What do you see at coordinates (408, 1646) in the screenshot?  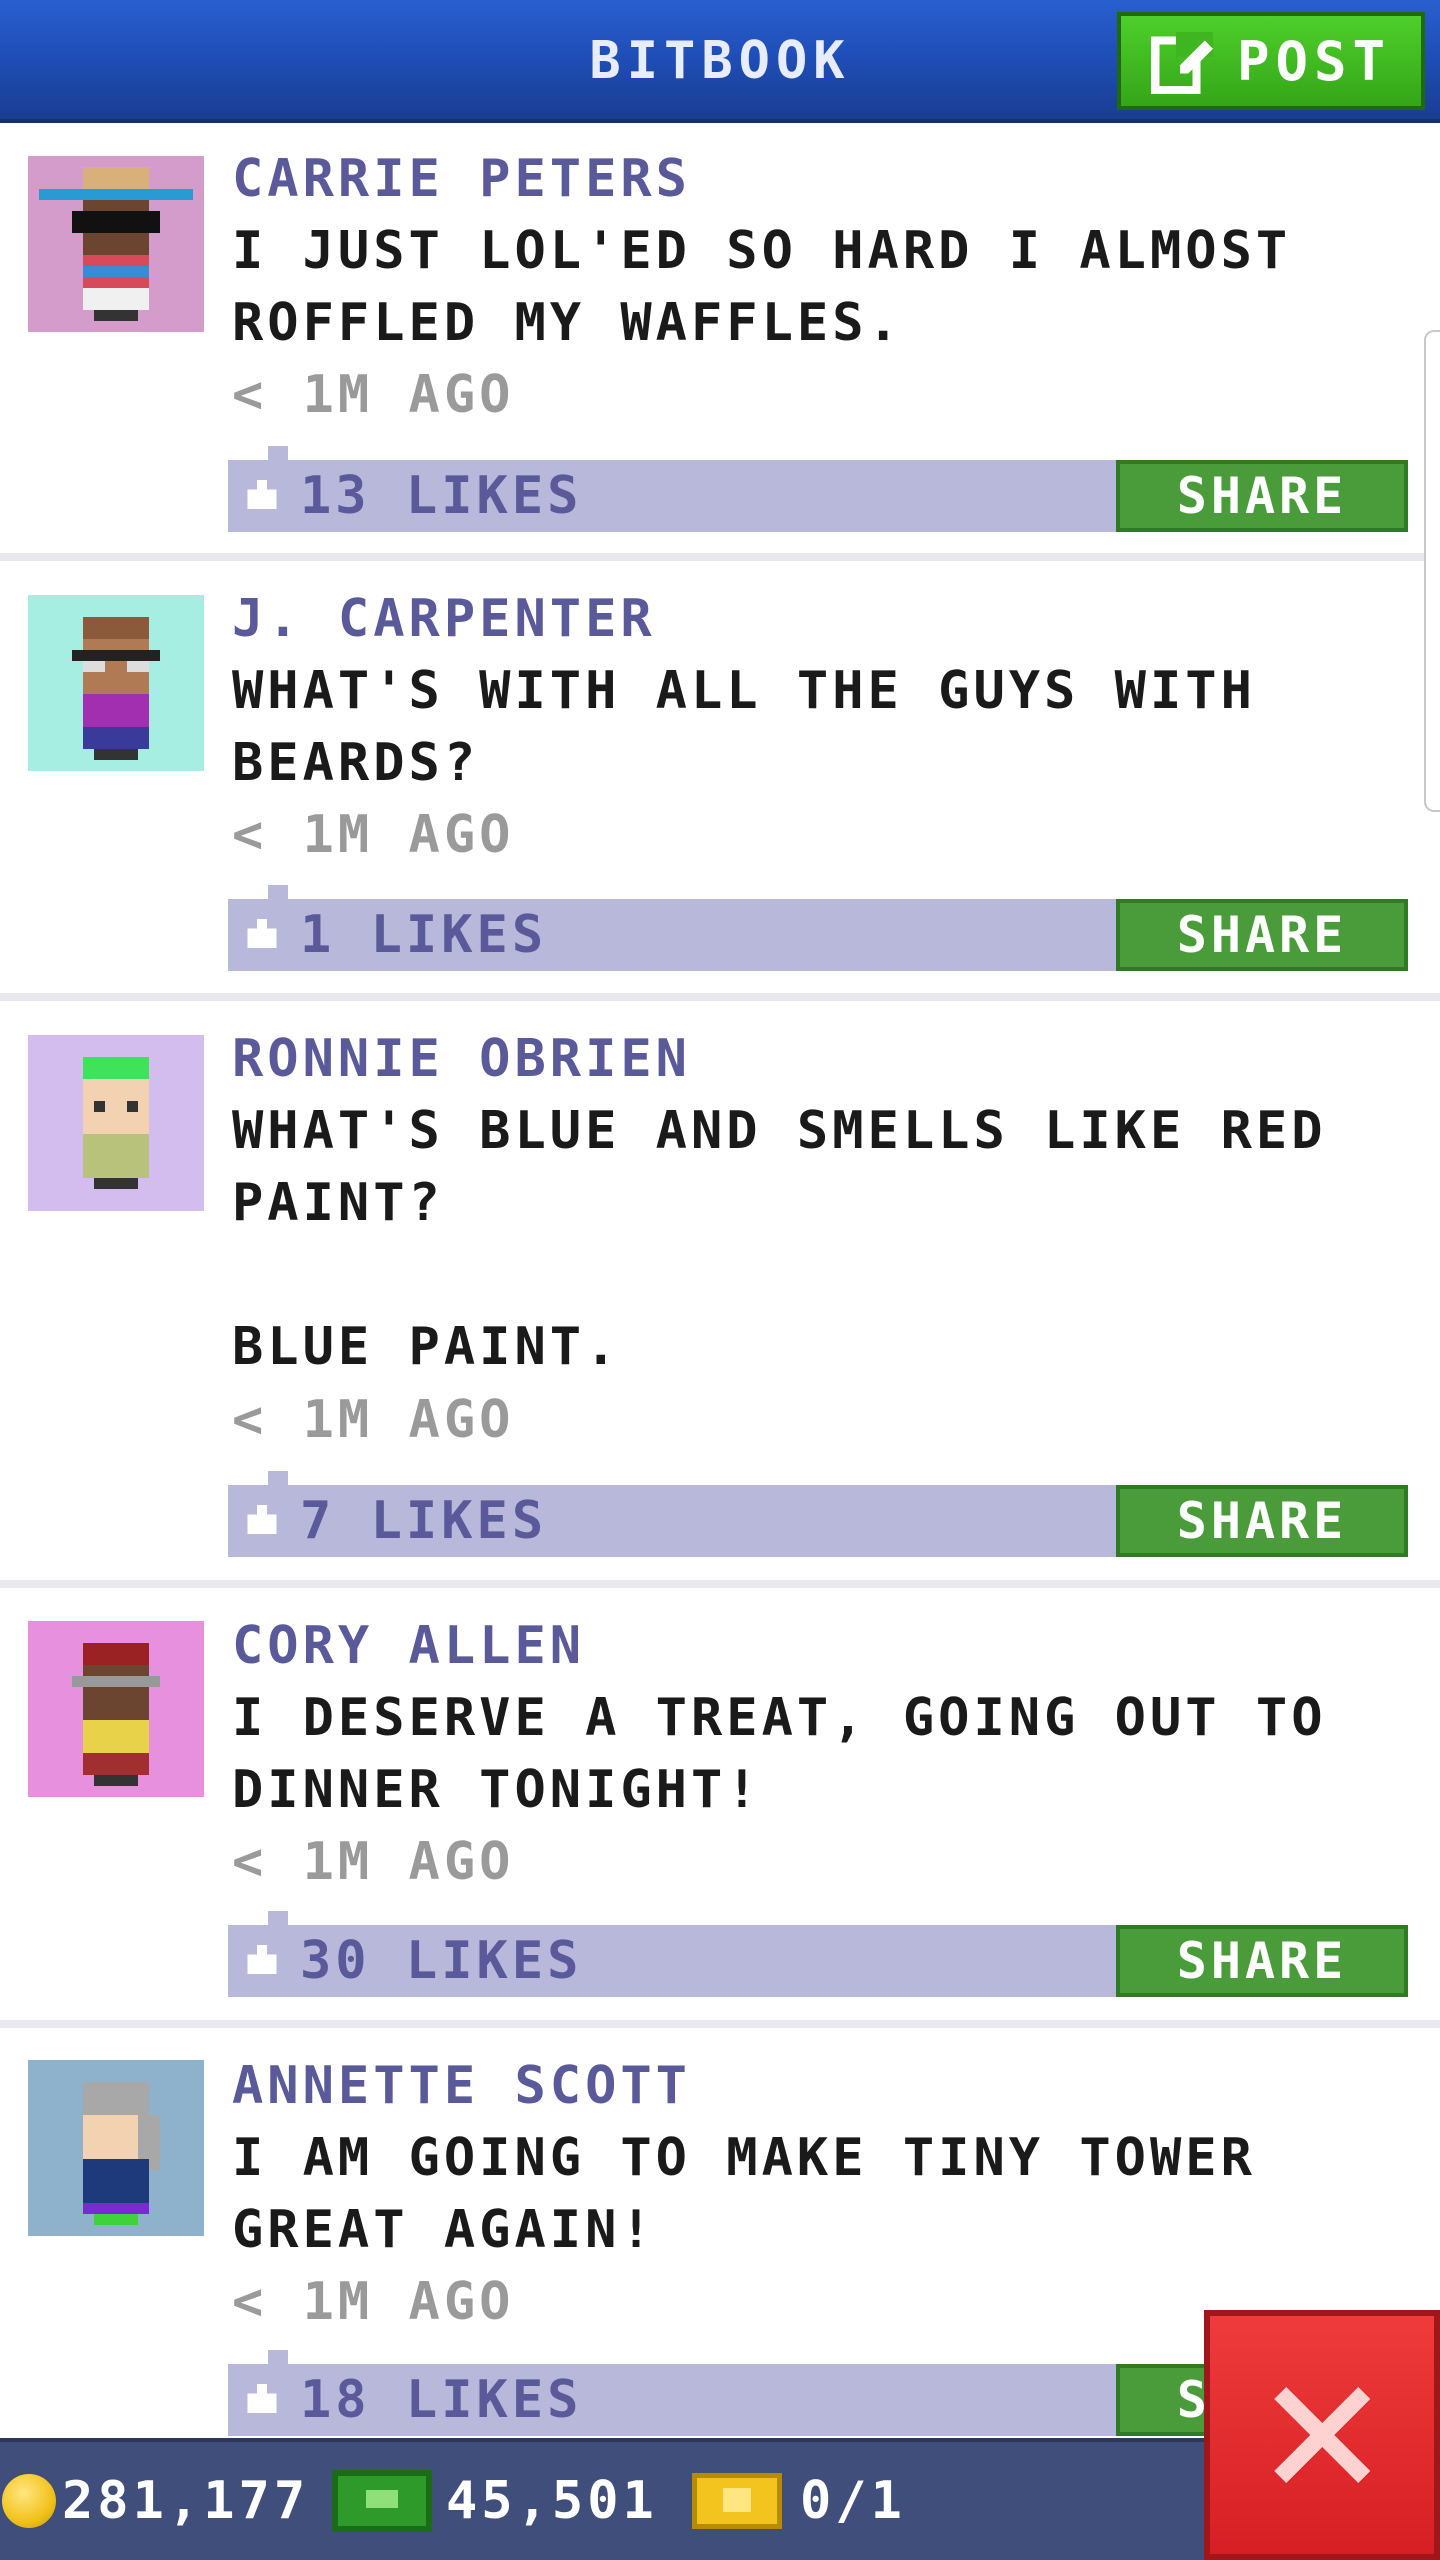 I see `post-author: CORY ALLEN` at bounding box center [408, 1646].